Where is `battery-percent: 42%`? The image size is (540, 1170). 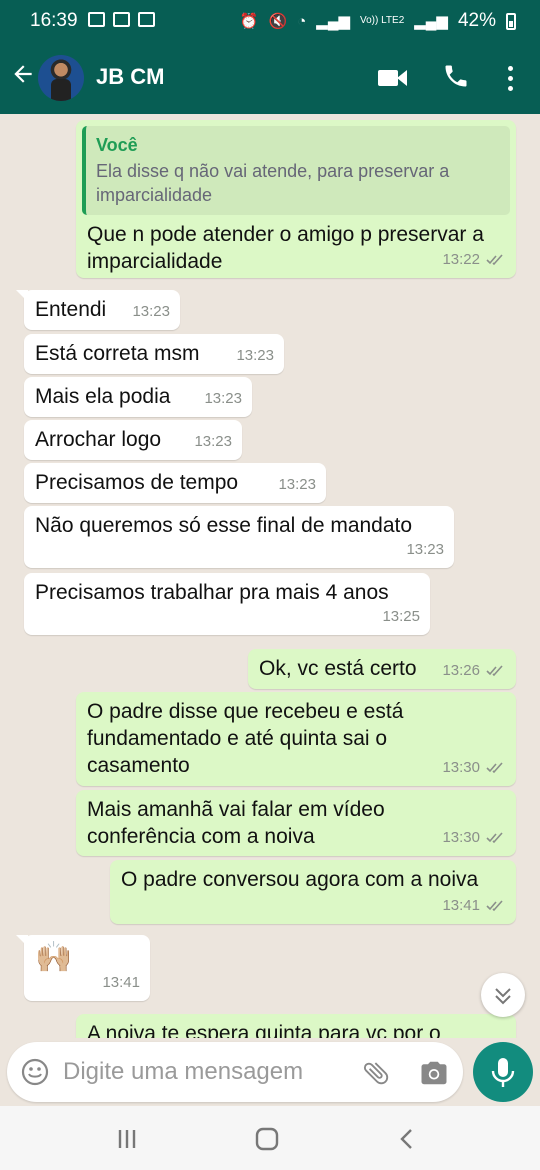 battery-percent: 42% is located at coordinates (476, 20).